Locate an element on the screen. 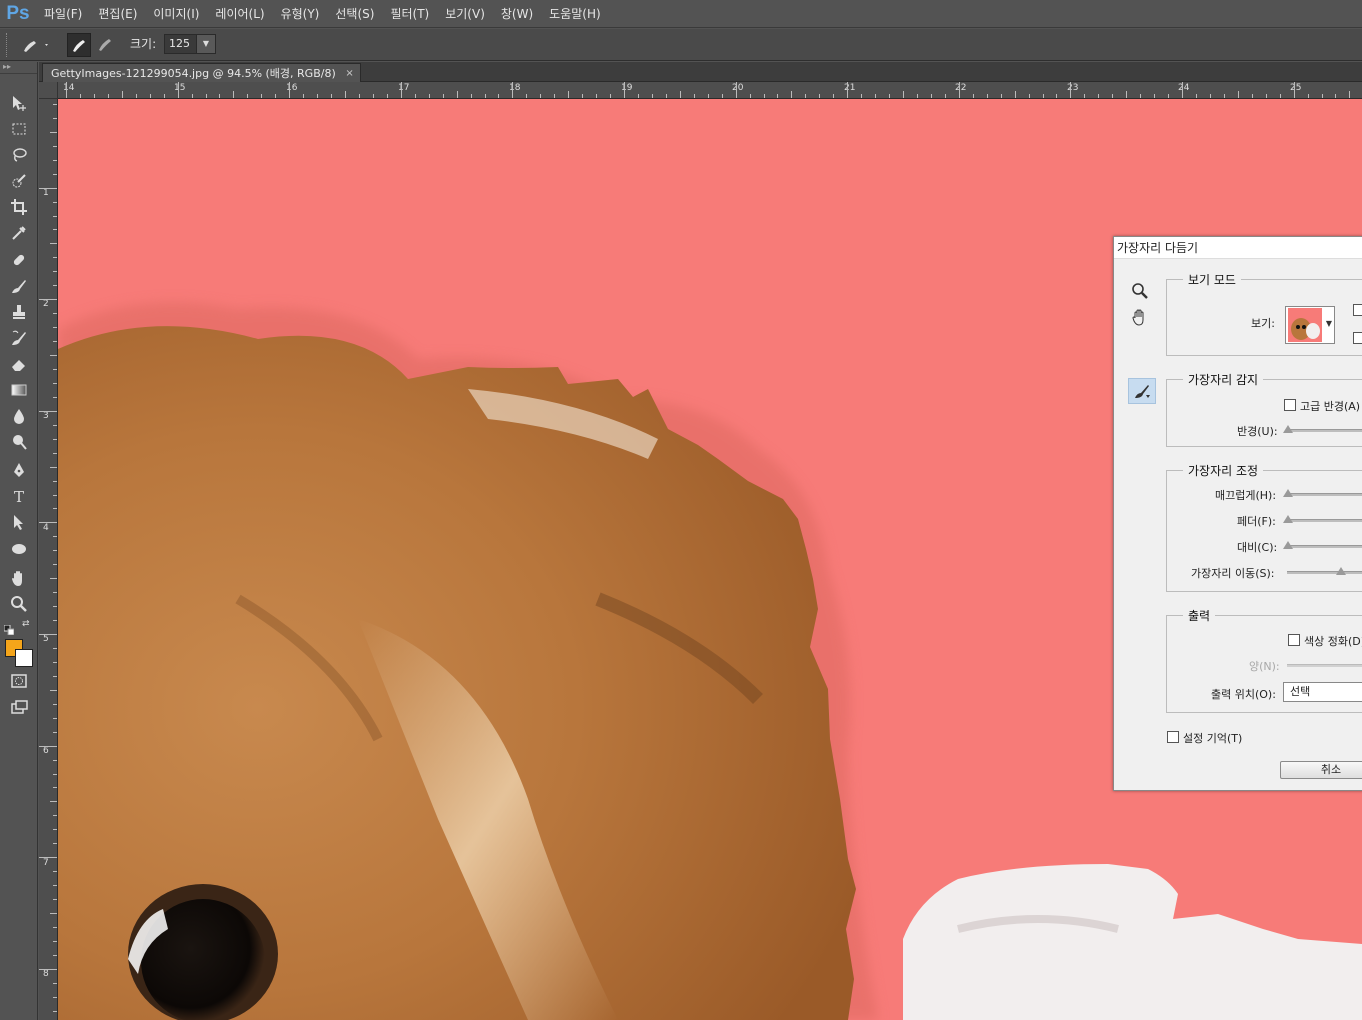 Image resolution: width=1362 pixels, height=1020 pixels. horizontal-ruler: 14 15 16 17 18 19 20 21 22 23 24 25 is located at coordinates (710, 90).